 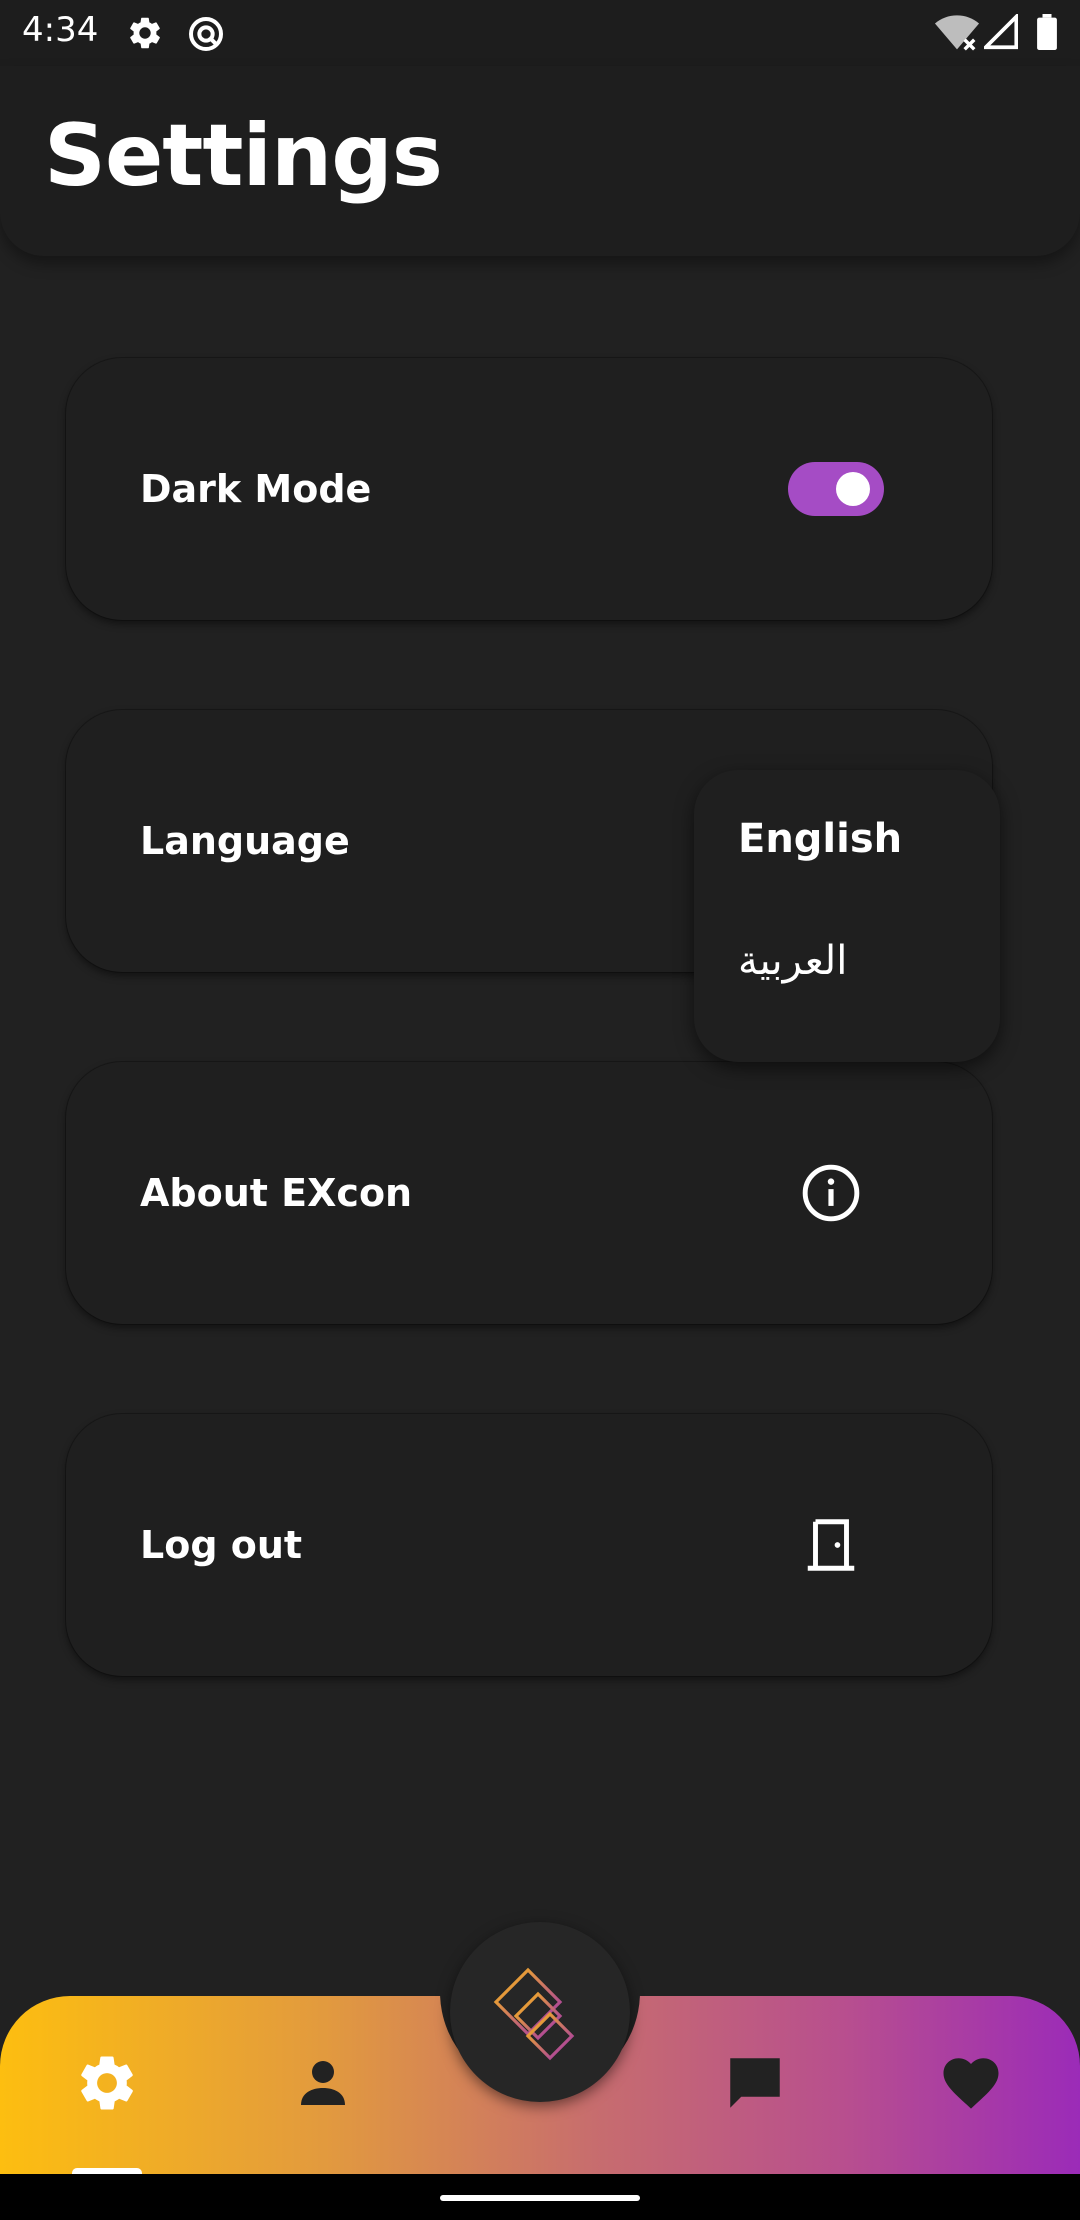 What do you see at coordinates (529, 1193) in the screenshot?
I see `about-card: About EXcon` at bounding box center [529, 1193].